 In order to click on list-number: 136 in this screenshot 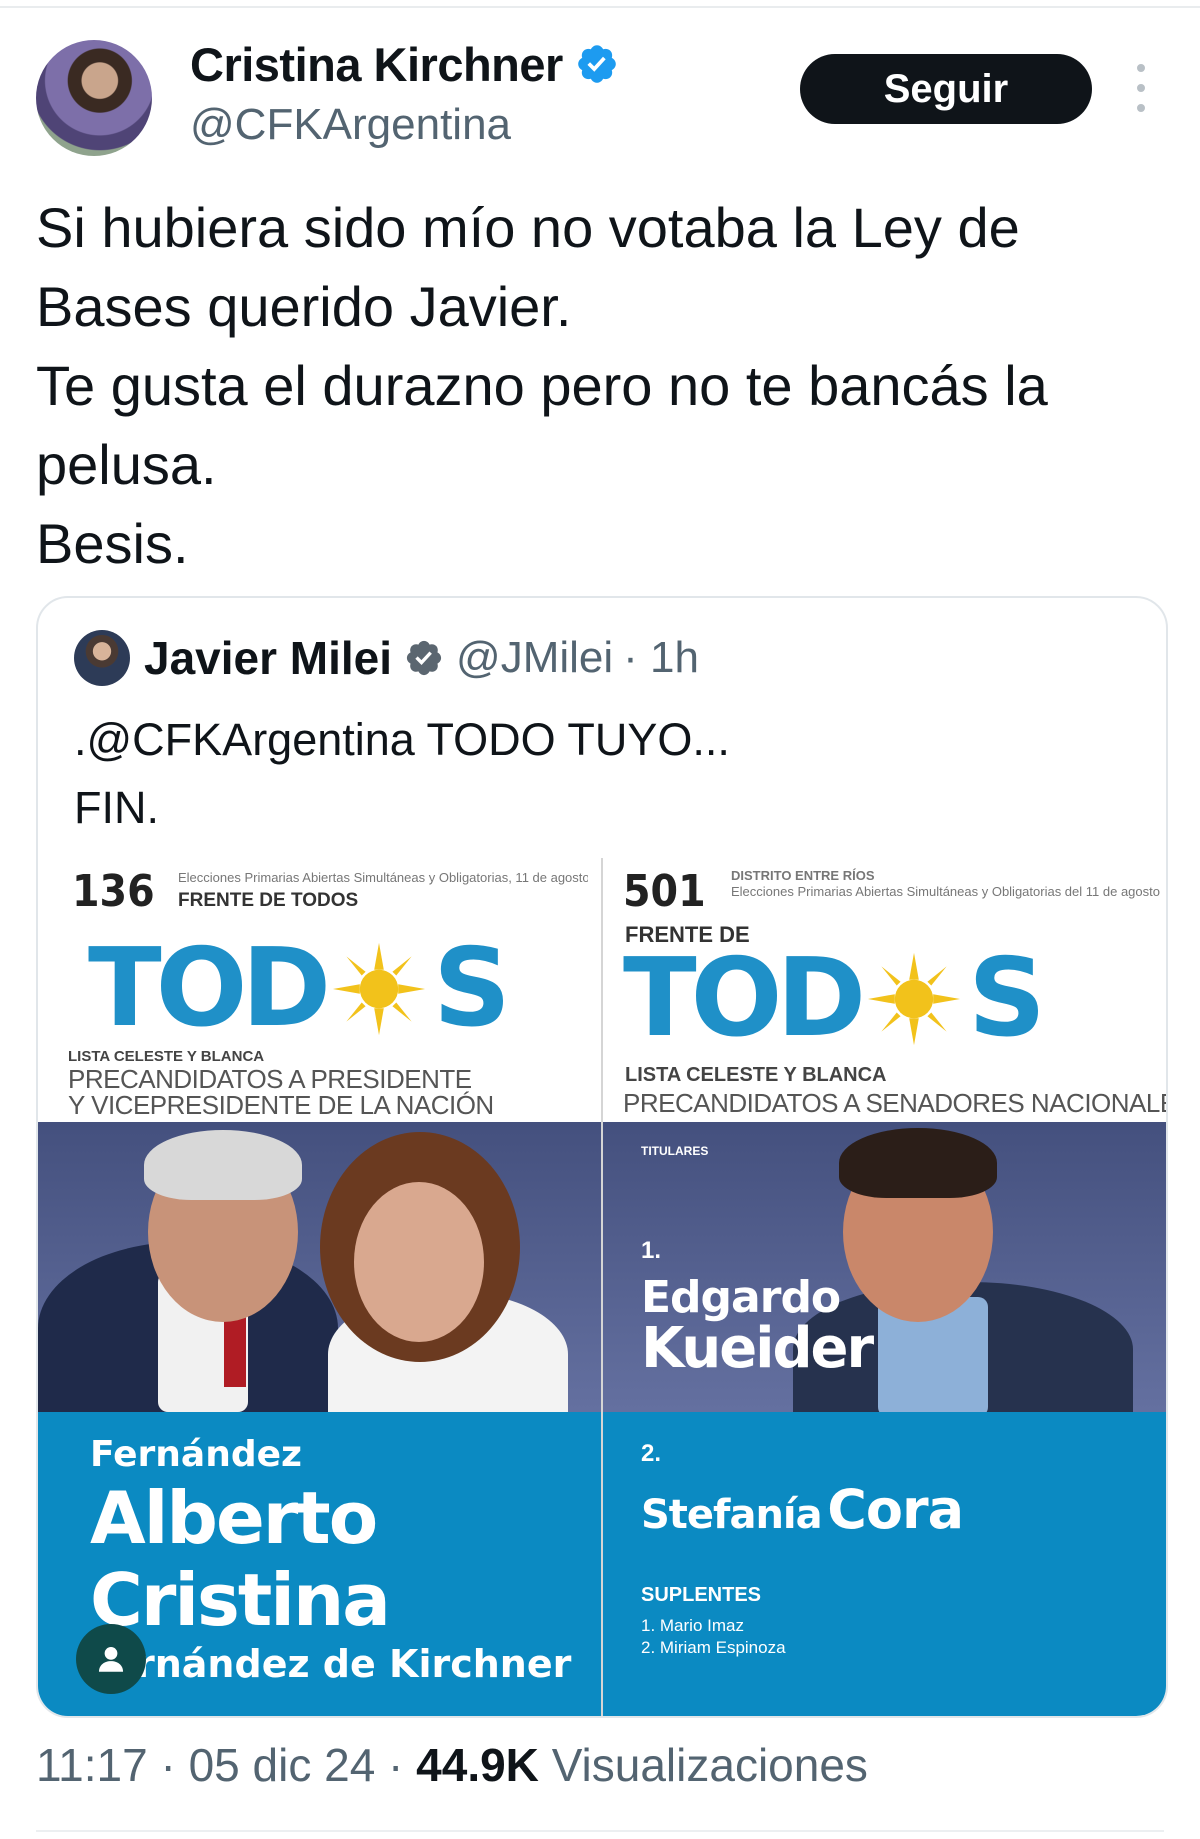, I will do `click(113, 891)`.